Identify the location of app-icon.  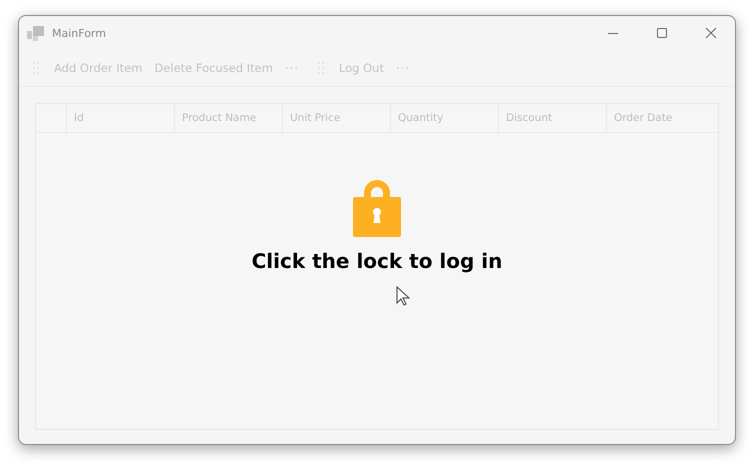
(35, 33).